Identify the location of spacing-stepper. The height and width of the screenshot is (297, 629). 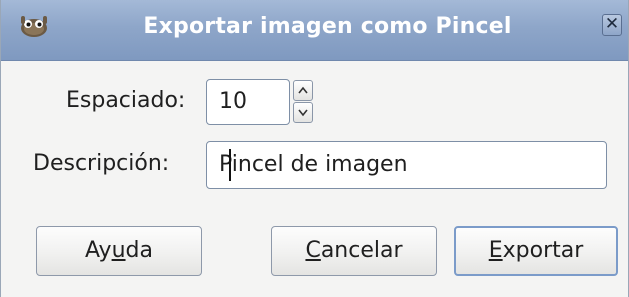
(304, 103).